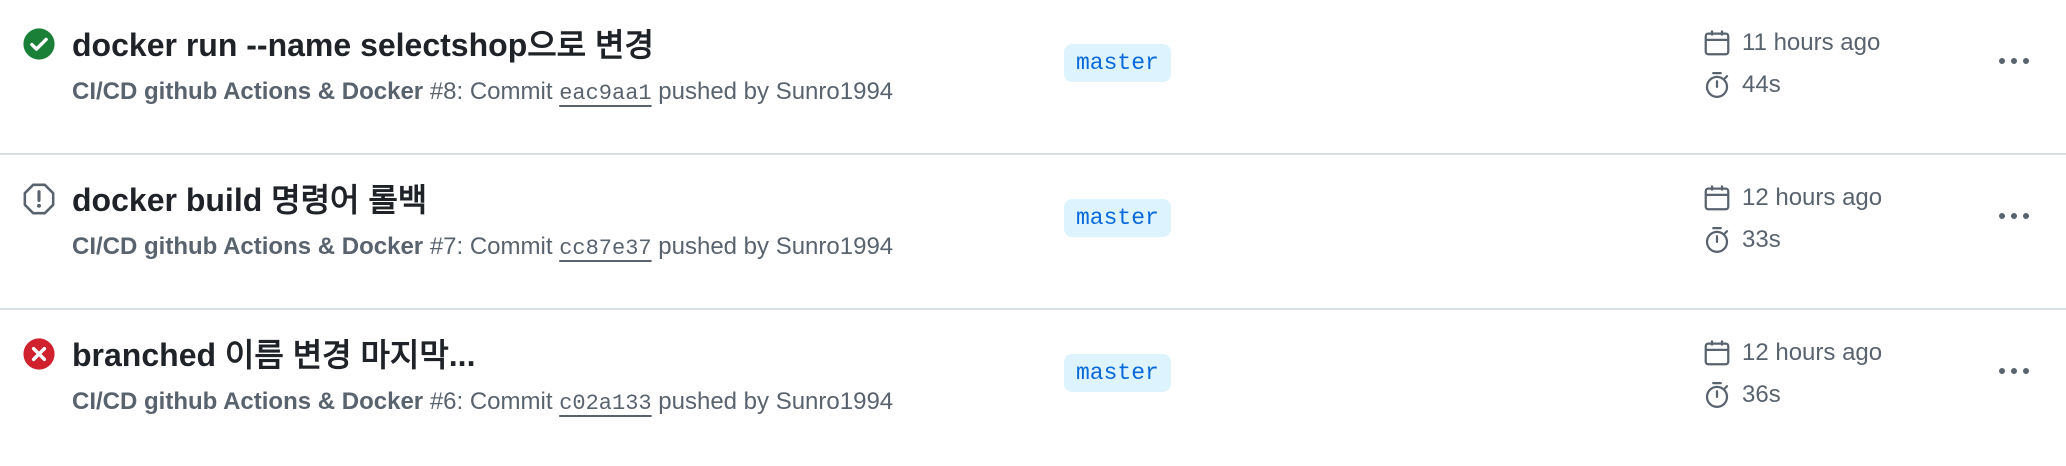  What do you see at coordinates (1811, 42) in the screenshot?
I see `run-started-text: 11 hours ago` at bounding box center [1811, 42].